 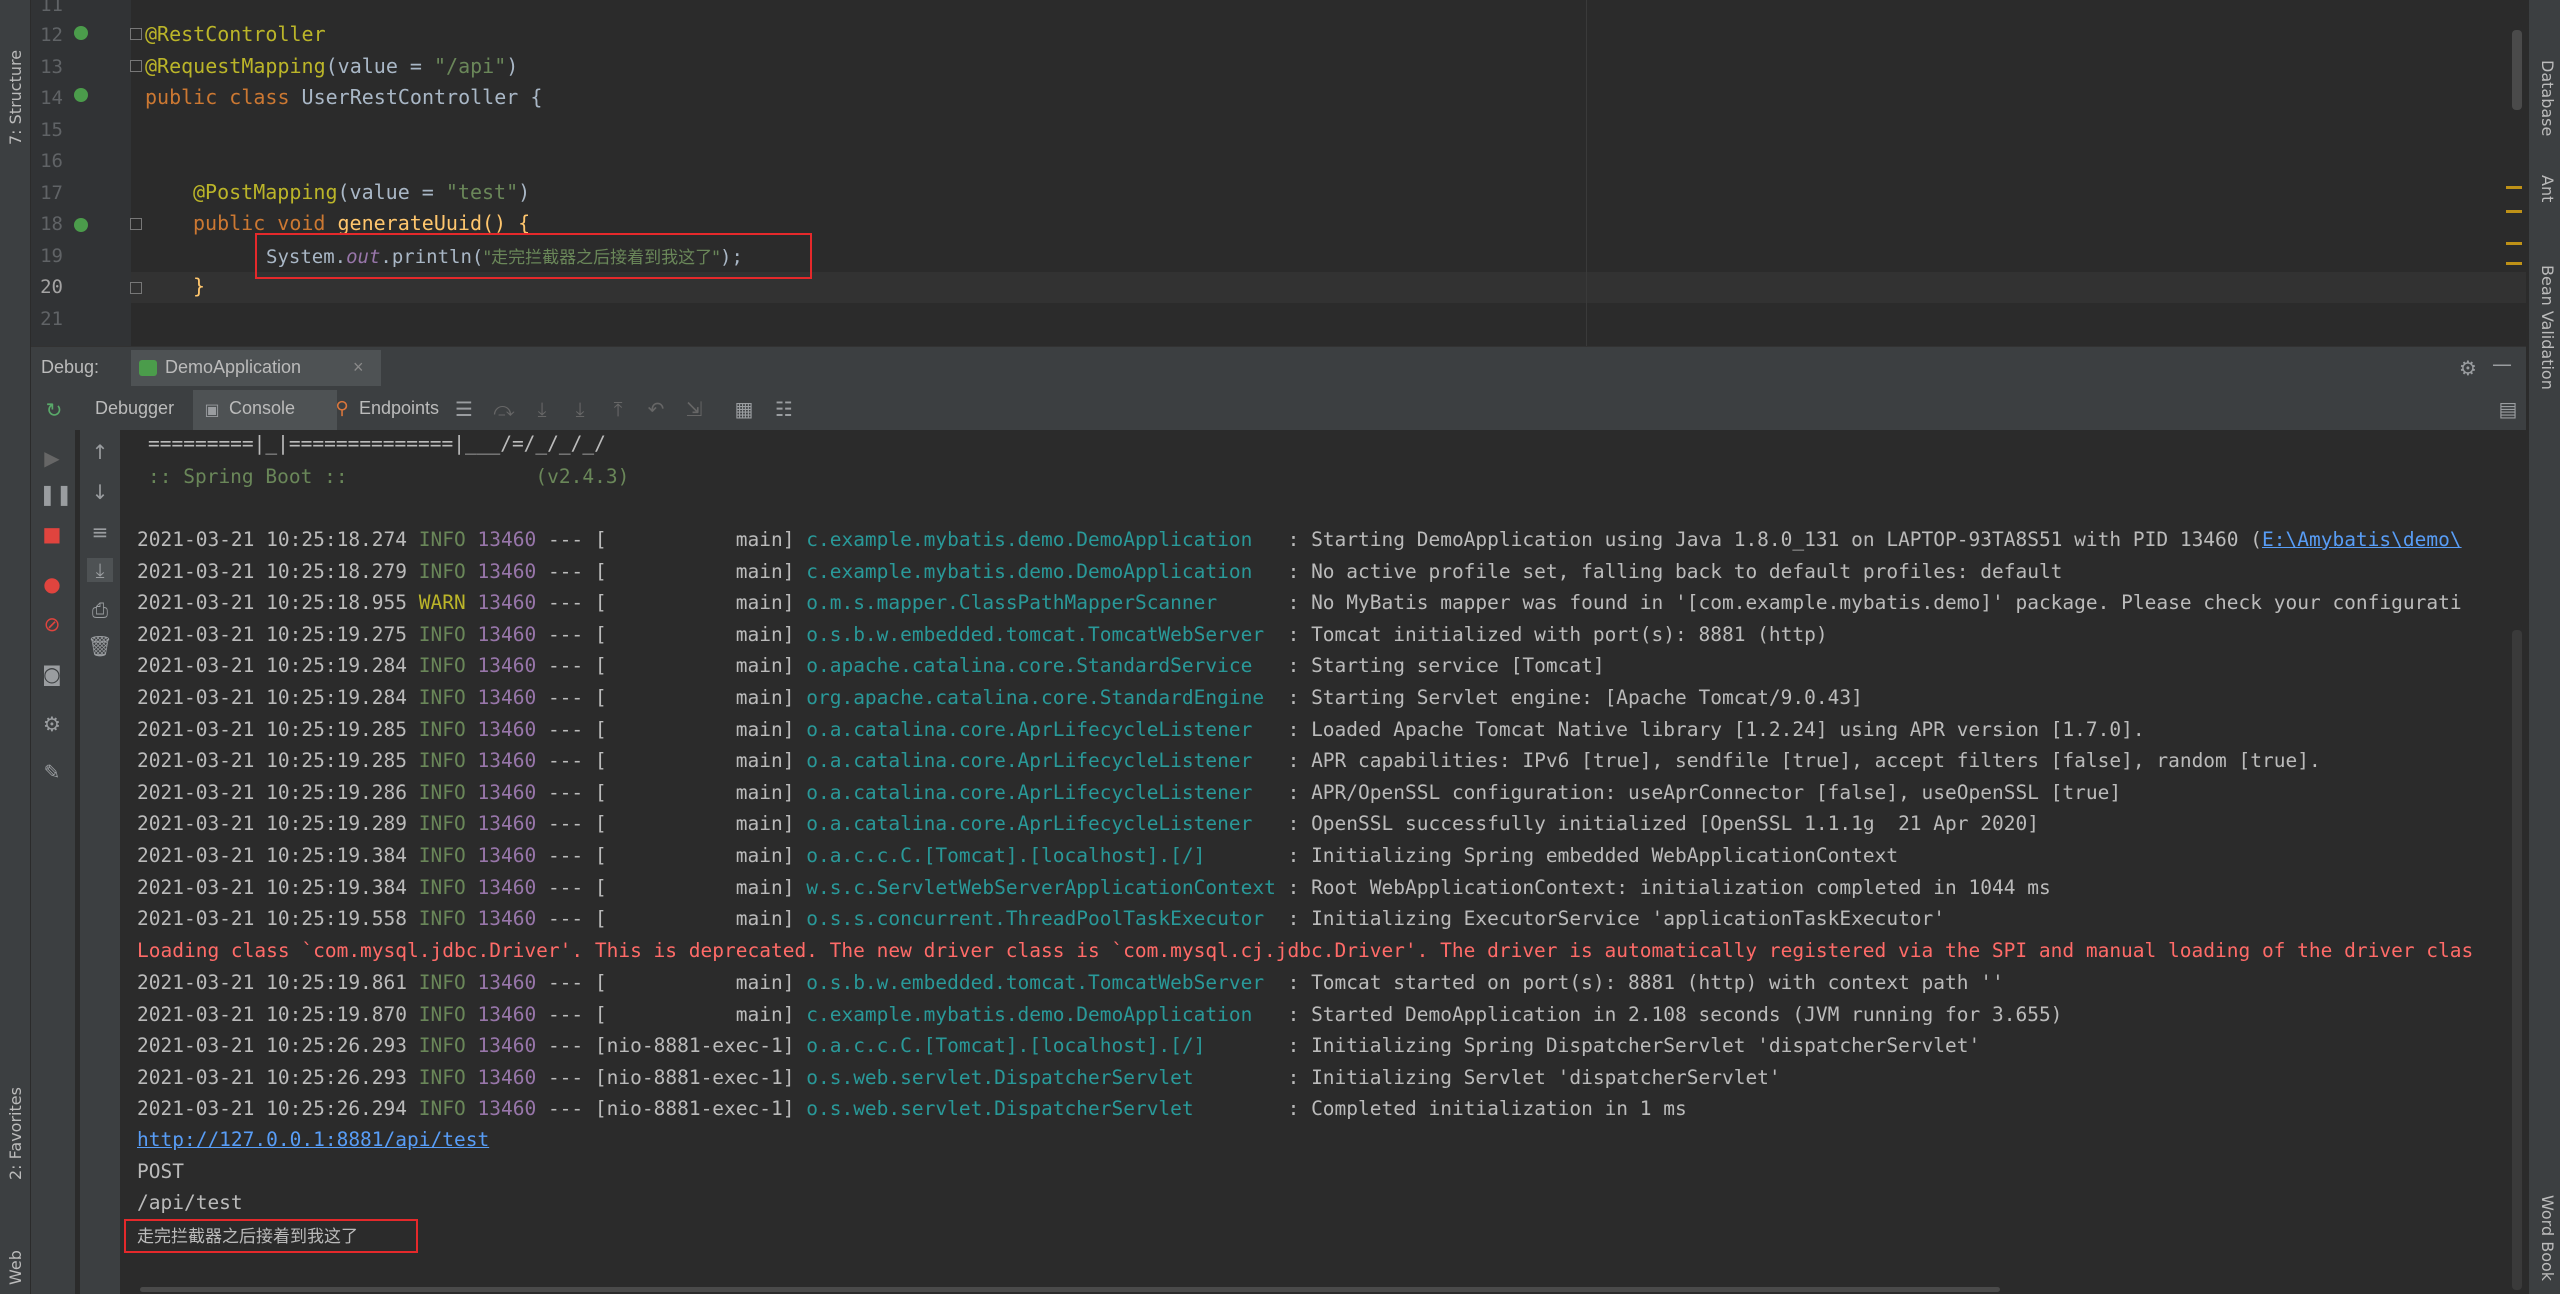 I want to click on right-margin-guide, so click(x=1586, y=173).